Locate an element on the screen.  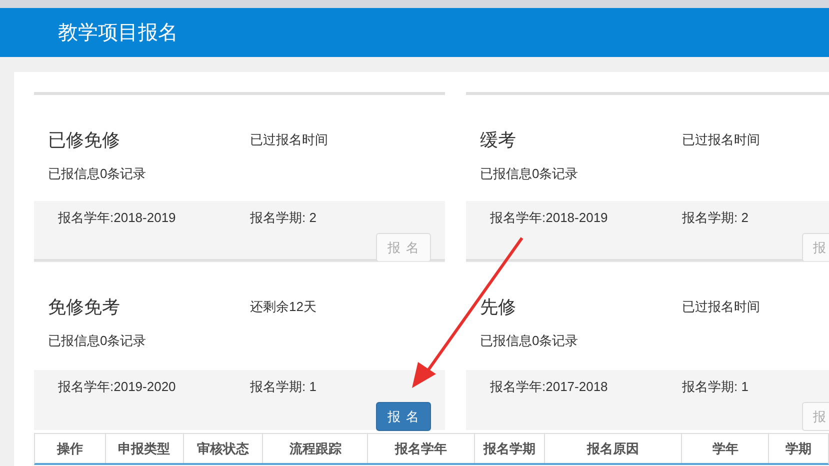
project-title: 已修免修 is located at coordinates (84, 140).